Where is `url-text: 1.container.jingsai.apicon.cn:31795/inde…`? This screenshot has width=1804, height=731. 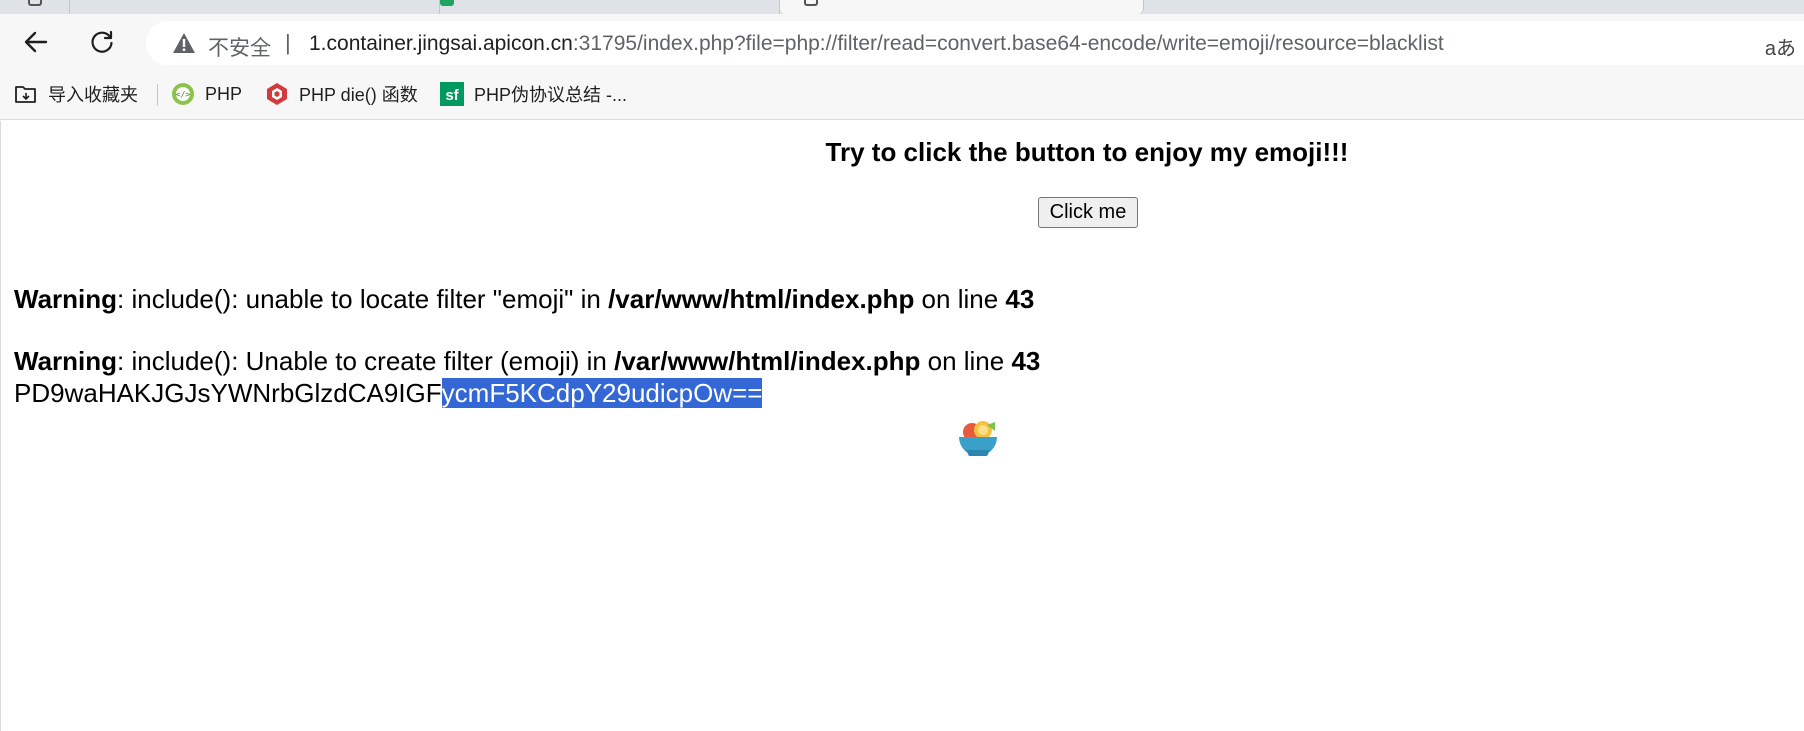
url-text: 1.container.jingsai.apicon.cn:31795/inde… is located at coordinates (876, 44).